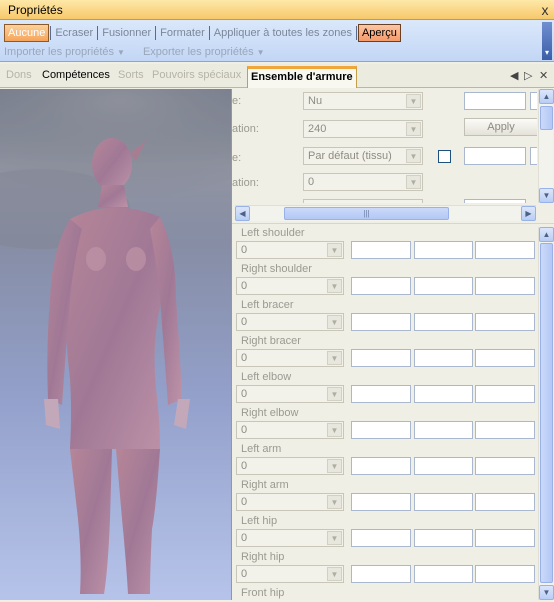 This screenshot has width=554, height=602. Describe the element at coordinates (64, 52) in the screenshot. I see `import-properties-menu: Importer les propriétés ▼` at that location.